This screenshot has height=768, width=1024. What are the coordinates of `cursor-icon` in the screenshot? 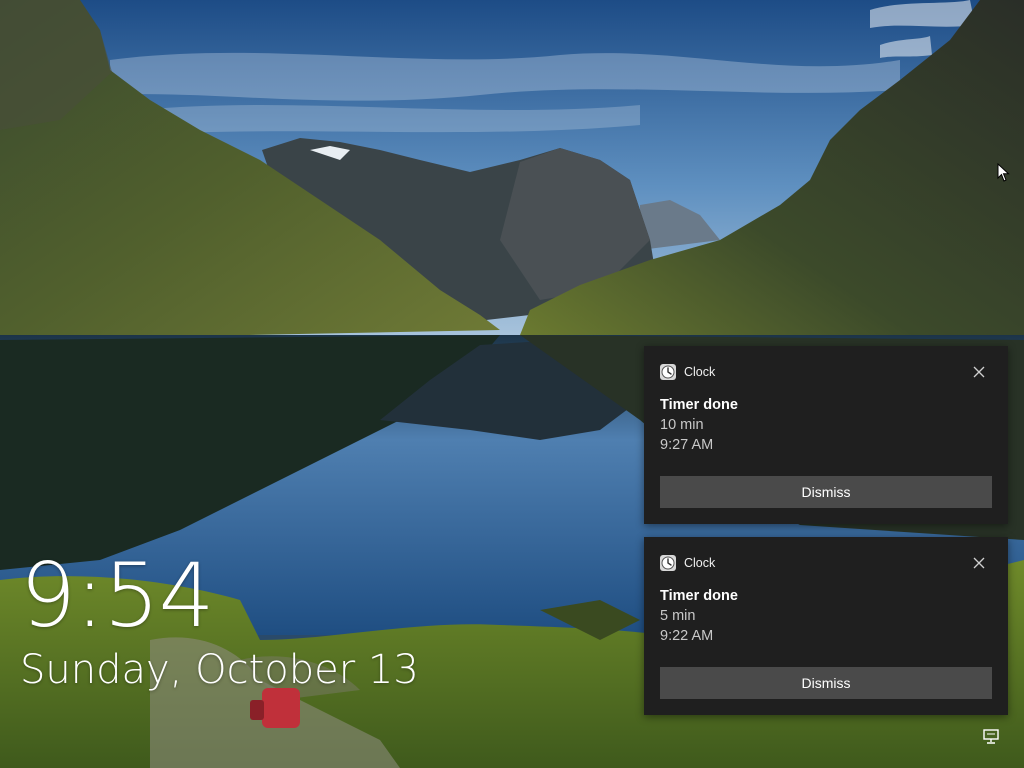 It's located at (1003, 172).